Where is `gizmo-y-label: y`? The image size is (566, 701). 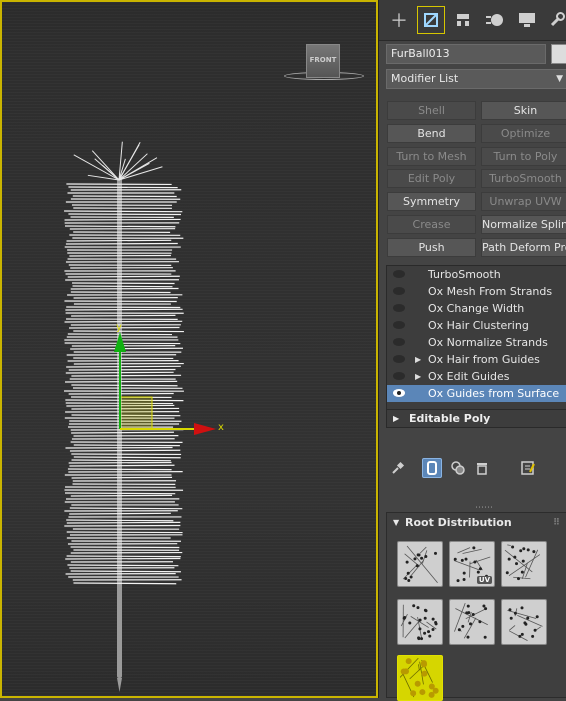
gizmo-y-label: y is located at coordinates (119, 327).